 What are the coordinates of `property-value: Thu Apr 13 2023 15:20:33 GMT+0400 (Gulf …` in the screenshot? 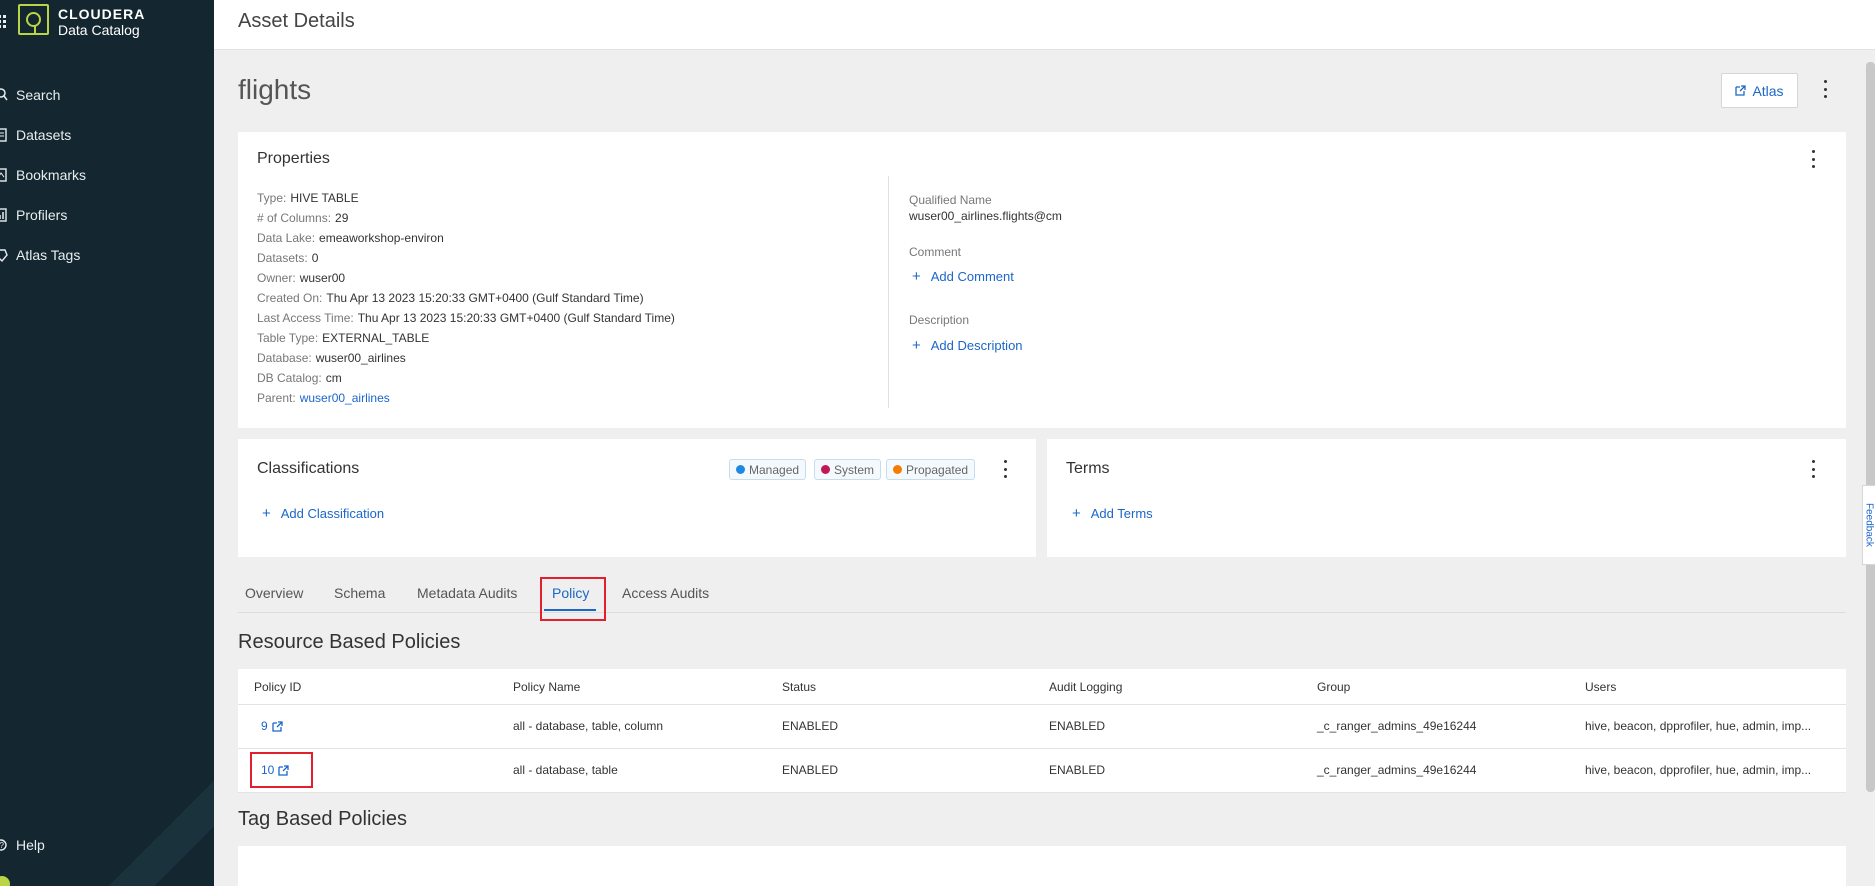 It's located at (485, 298).